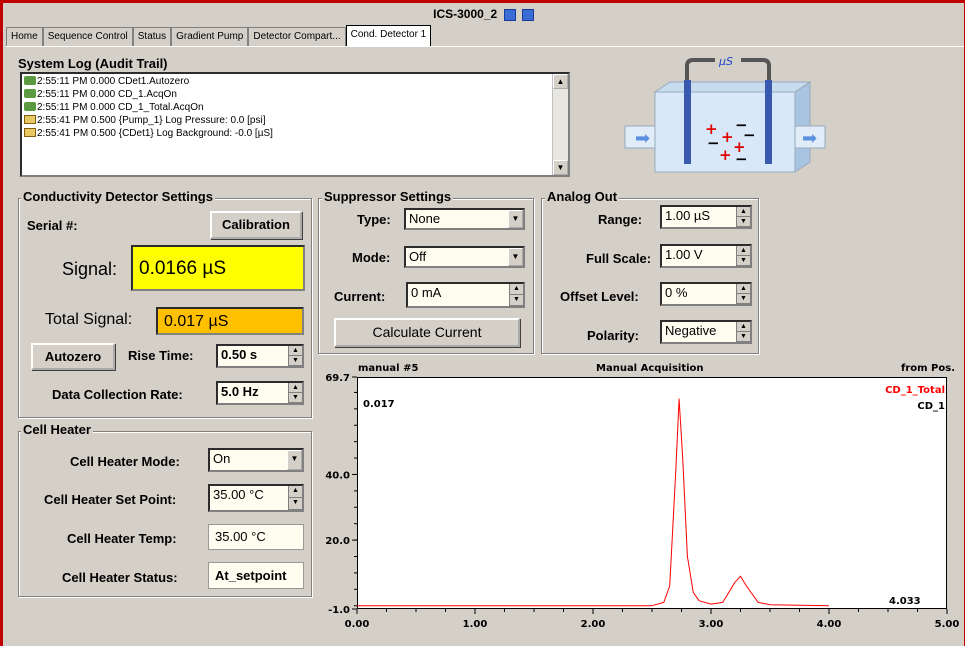 This screenshot has height=646, width=965. What do you see at coordinates (475, 624) in the screenshot?
I see `x-tick-label: 1.00` at bounding box center [475, 624].